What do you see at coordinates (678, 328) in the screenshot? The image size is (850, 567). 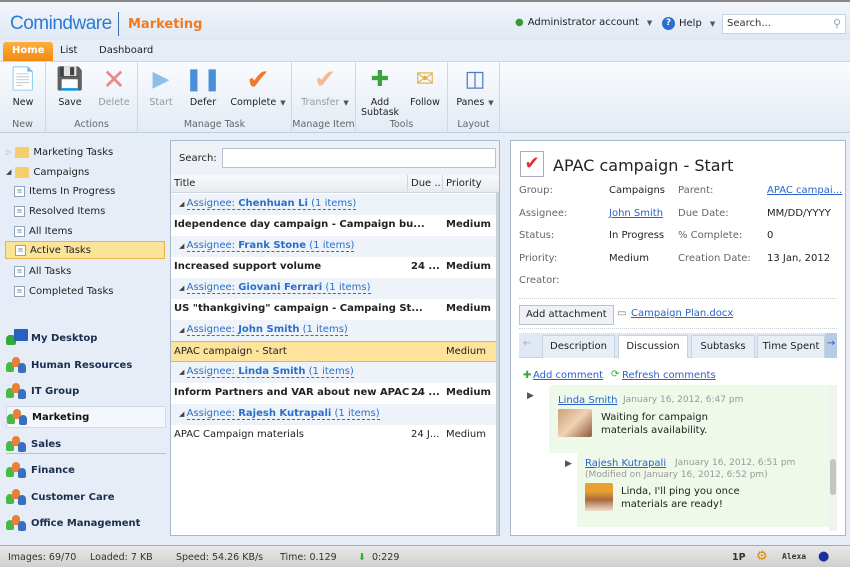 I see `divider` at bounding box center [678, 328].